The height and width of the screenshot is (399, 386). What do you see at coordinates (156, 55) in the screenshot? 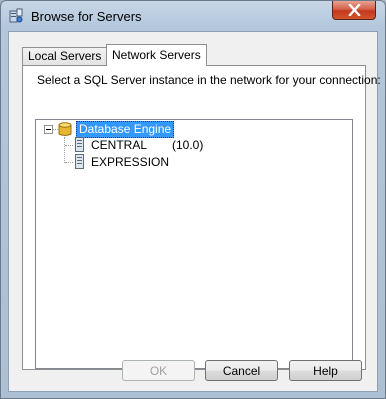
I see `tab-network-servers: Network Servers` at bounding box center [156, 55].